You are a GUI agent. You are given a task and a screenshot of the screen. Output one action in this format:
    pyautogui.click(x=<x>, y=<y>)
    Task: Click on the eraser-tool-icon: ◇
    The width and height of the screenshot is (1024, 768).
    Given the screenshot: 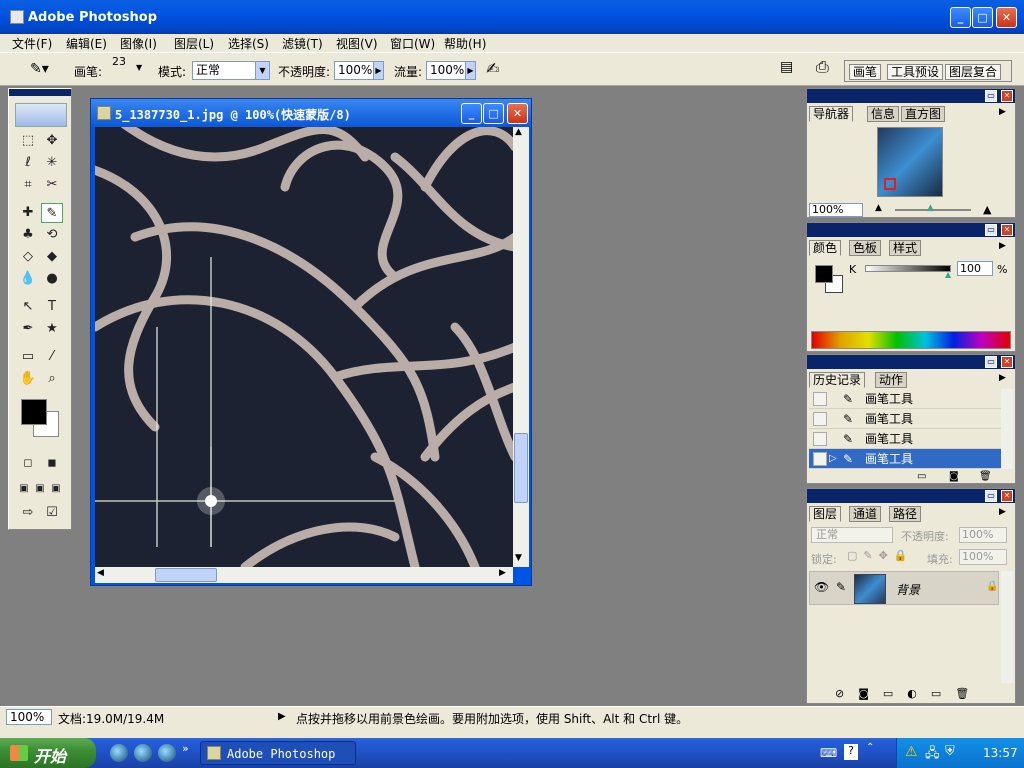 What is the action you would take?
    pyautogui.click(x=28, y=257)
    